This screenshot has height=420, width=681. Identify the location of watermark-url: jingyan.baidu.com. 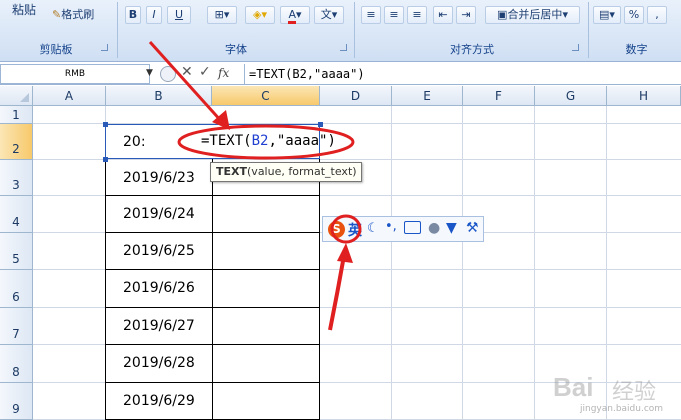
(622, 409).